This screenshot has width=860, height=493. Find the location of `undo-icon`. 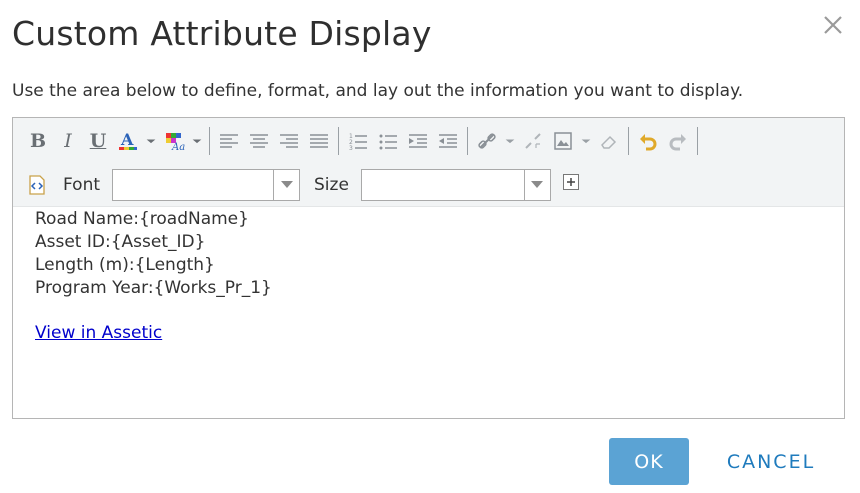

undo-icon is located at coordinates (648, 142).